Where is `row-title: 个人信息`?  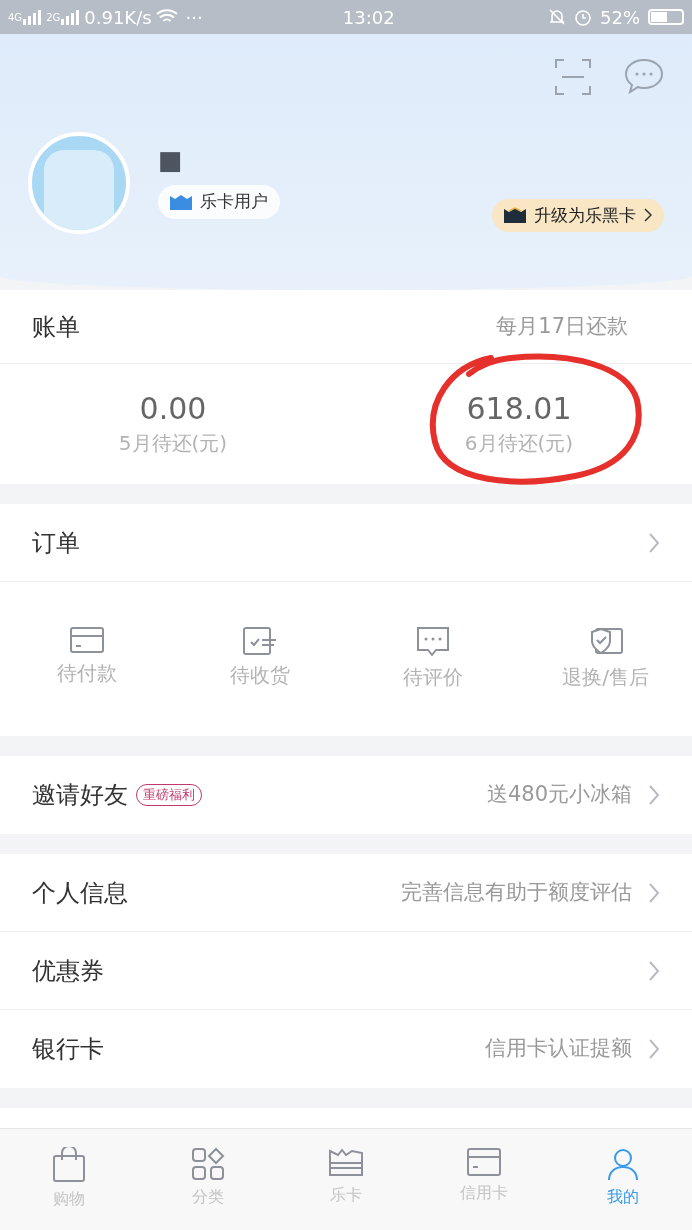 row-title: 个人信息 is located at coordinates (80, 893).